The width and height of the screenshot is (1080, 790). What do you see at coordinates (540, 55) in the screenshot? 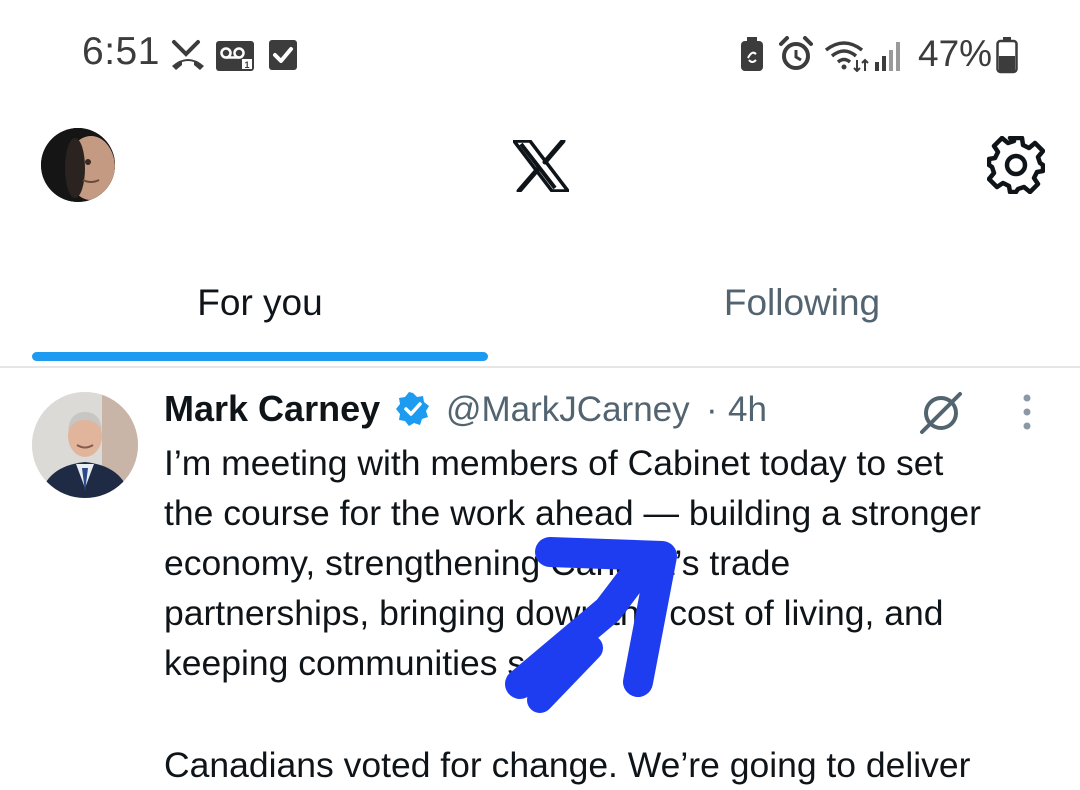
I see `status-bar: 6:51 1 47%` at bounding box center [540, 55].